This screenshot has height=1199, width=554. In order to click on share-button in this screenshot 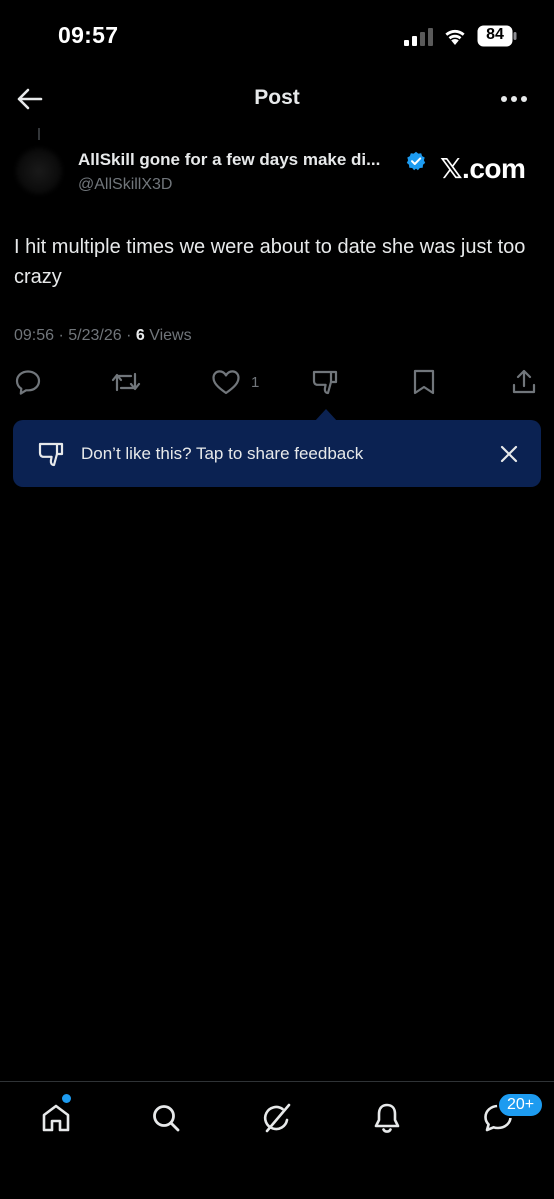, I will do `click(524, 382)`.